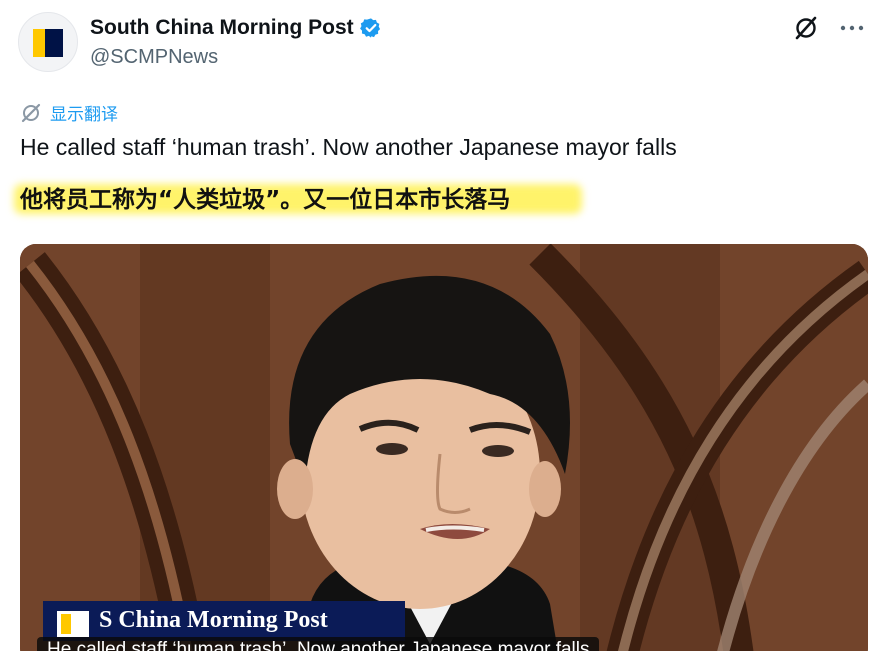 The height and width of the screenshot is (651, 884). I want to click on grok-icon, so click(806, 28).